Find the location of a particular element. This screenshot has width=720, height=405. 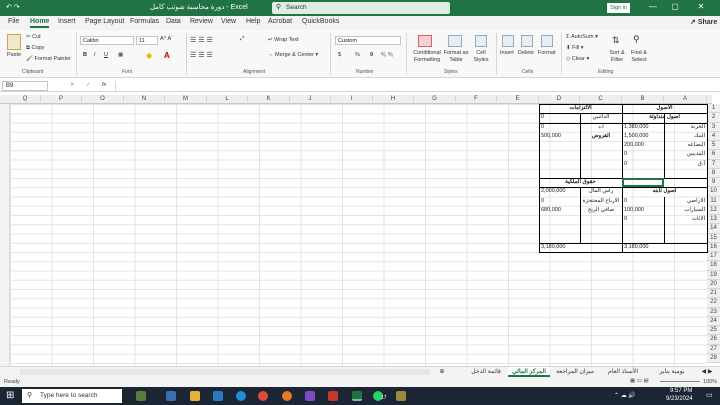

autosave-toggle: ↶ ↷ is located at coordinates (13, 7).